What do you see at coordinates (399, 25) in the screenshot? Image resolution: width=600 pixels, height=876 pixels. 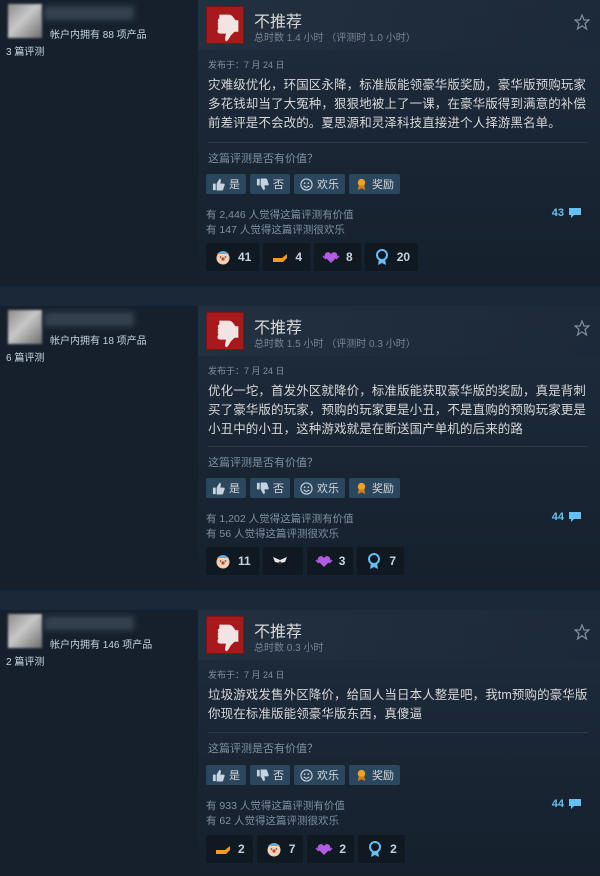 I see `review-header: 不推荐 总时数 1.4 小时 （评测时 1.0 小时）` at bounding box center [399, 25].